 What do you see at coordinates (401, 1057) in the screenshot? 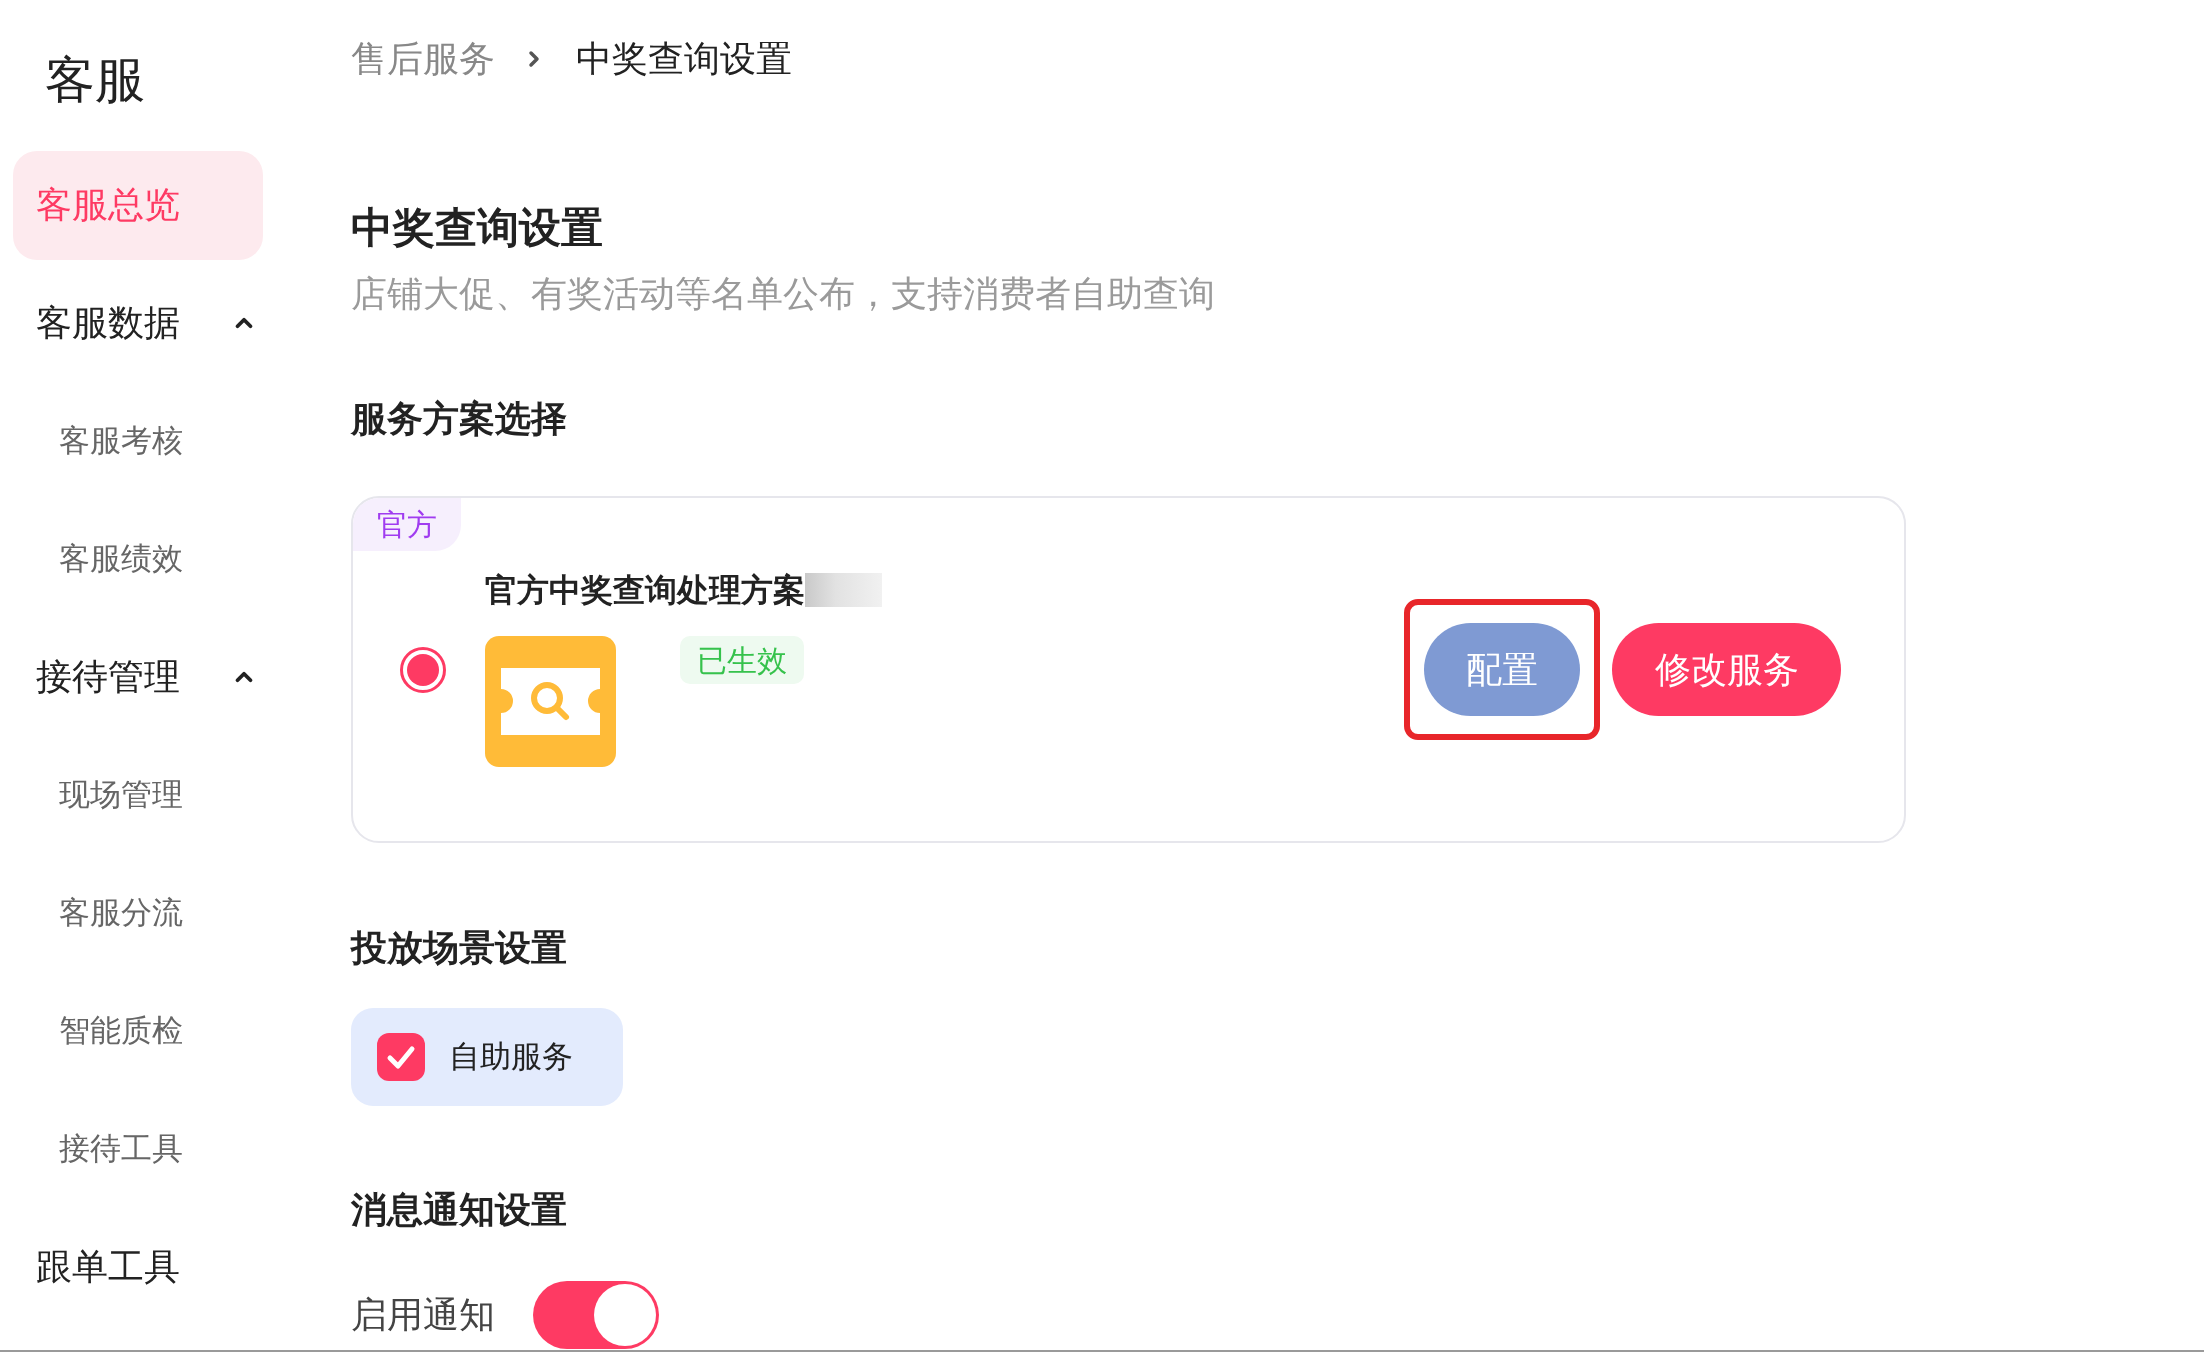
I see `checkbox` at bounding box center [401, 1057].